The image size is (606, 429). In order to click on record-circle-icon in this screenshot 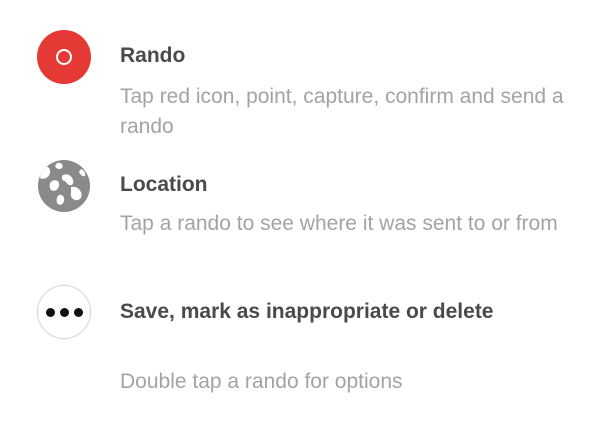, I will do `click(64, 57)`.